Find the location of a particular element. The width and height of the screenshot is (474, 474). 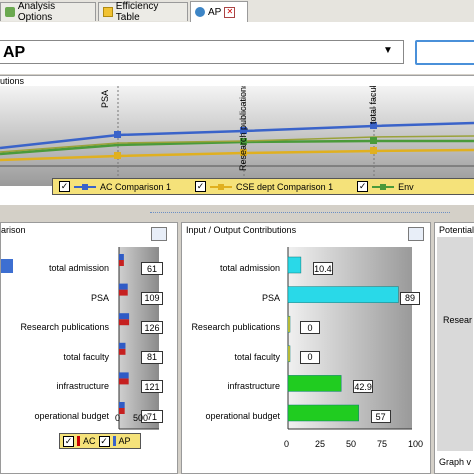

panel-title: utions is located at coordinates (12, 81).